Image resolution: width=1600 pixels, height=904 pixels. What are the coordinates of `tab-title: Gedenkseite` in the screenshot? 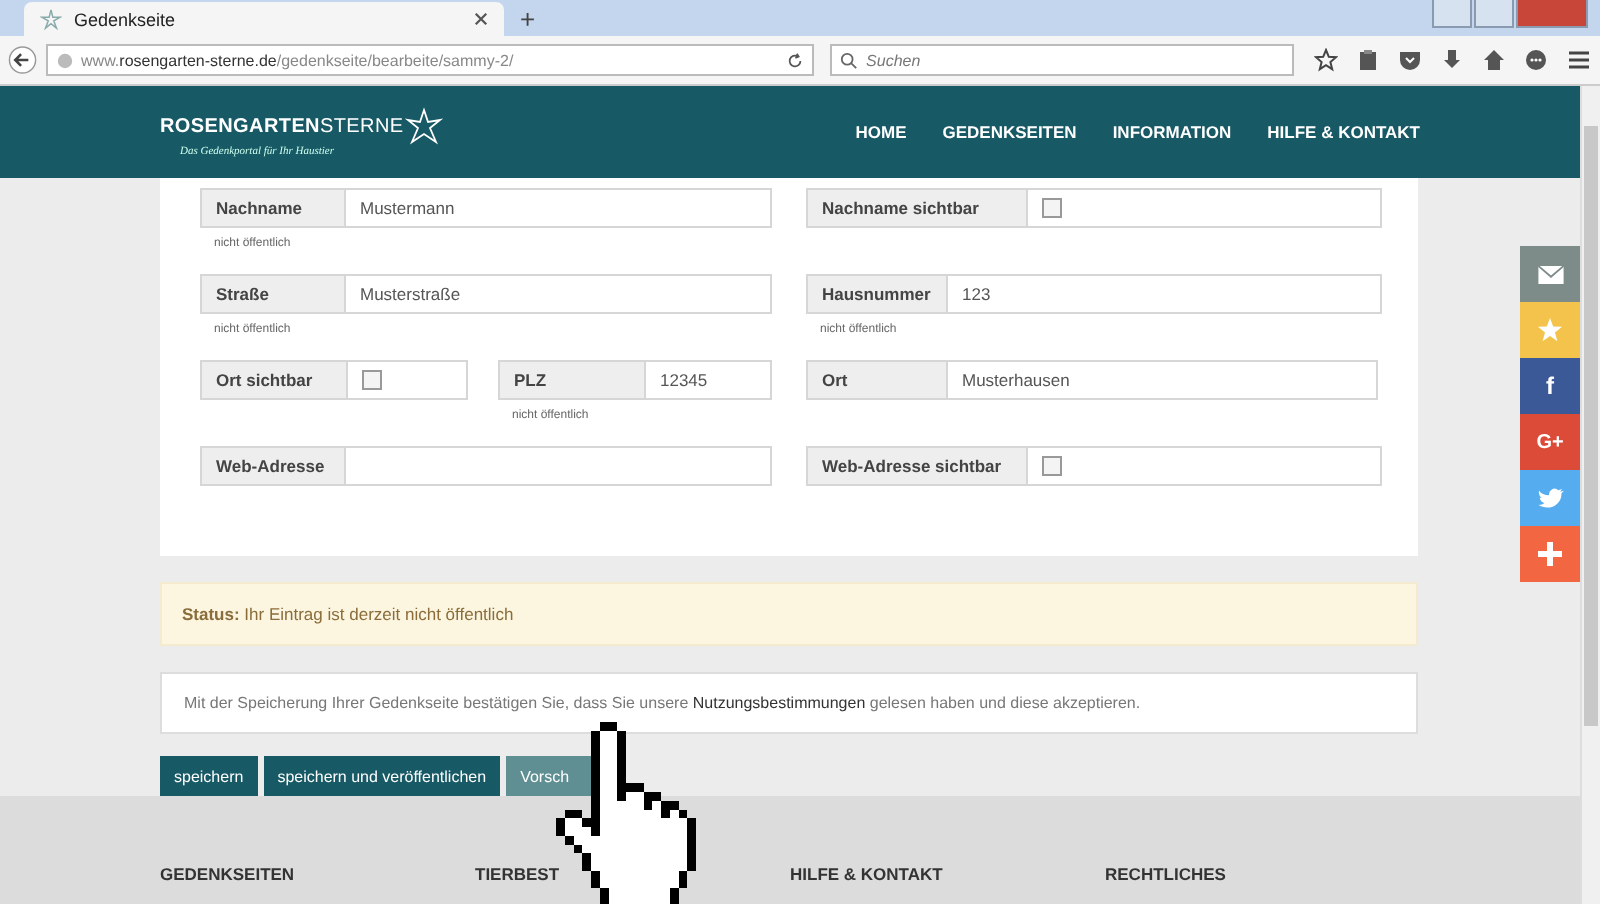 It's located at (126, 19).